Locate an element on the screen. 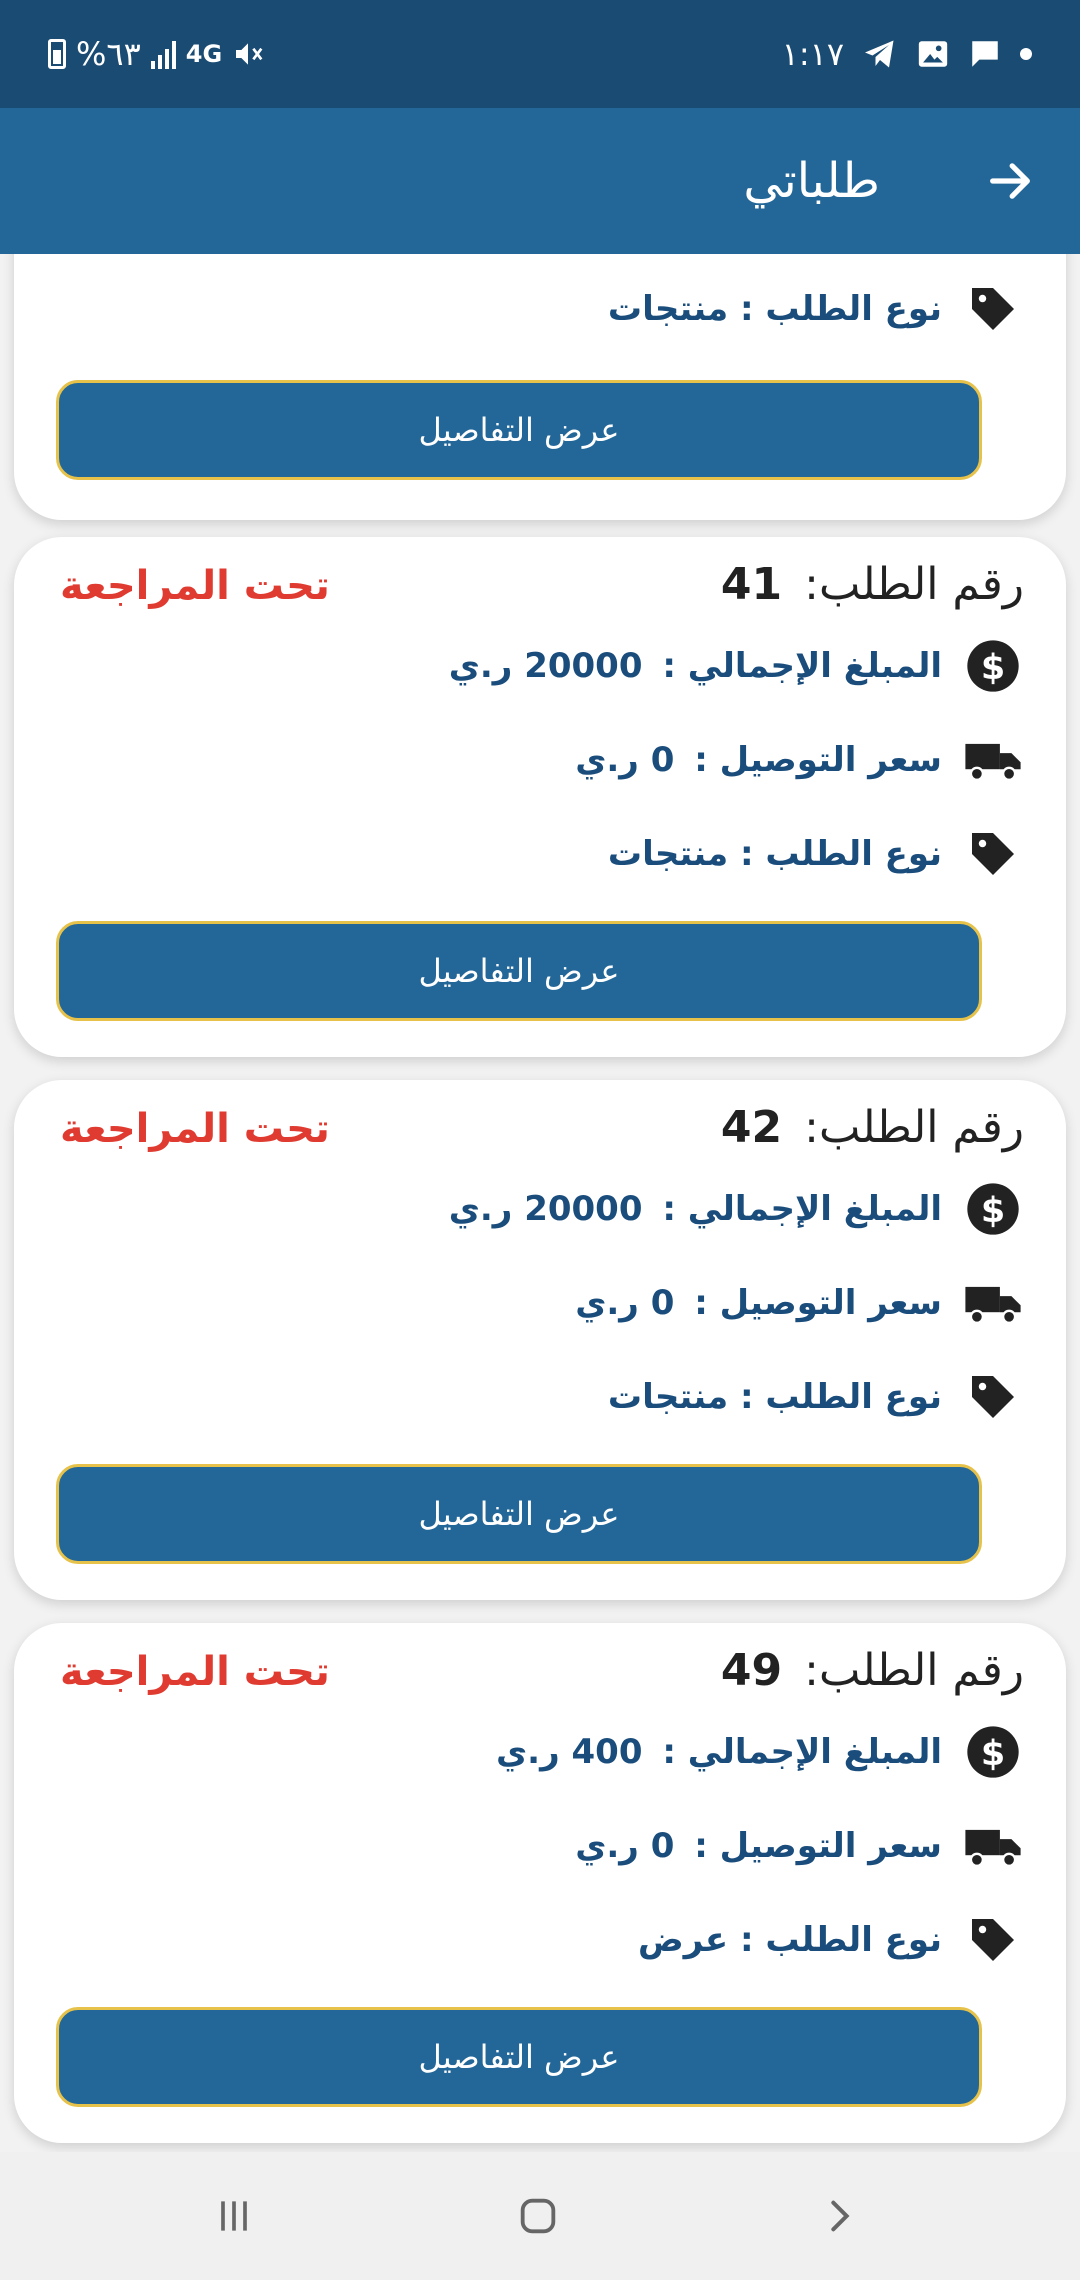 The width and height of the screenshot is (1080, 2280). total-amount-value: 400 is located at coordinates (607, 1752).